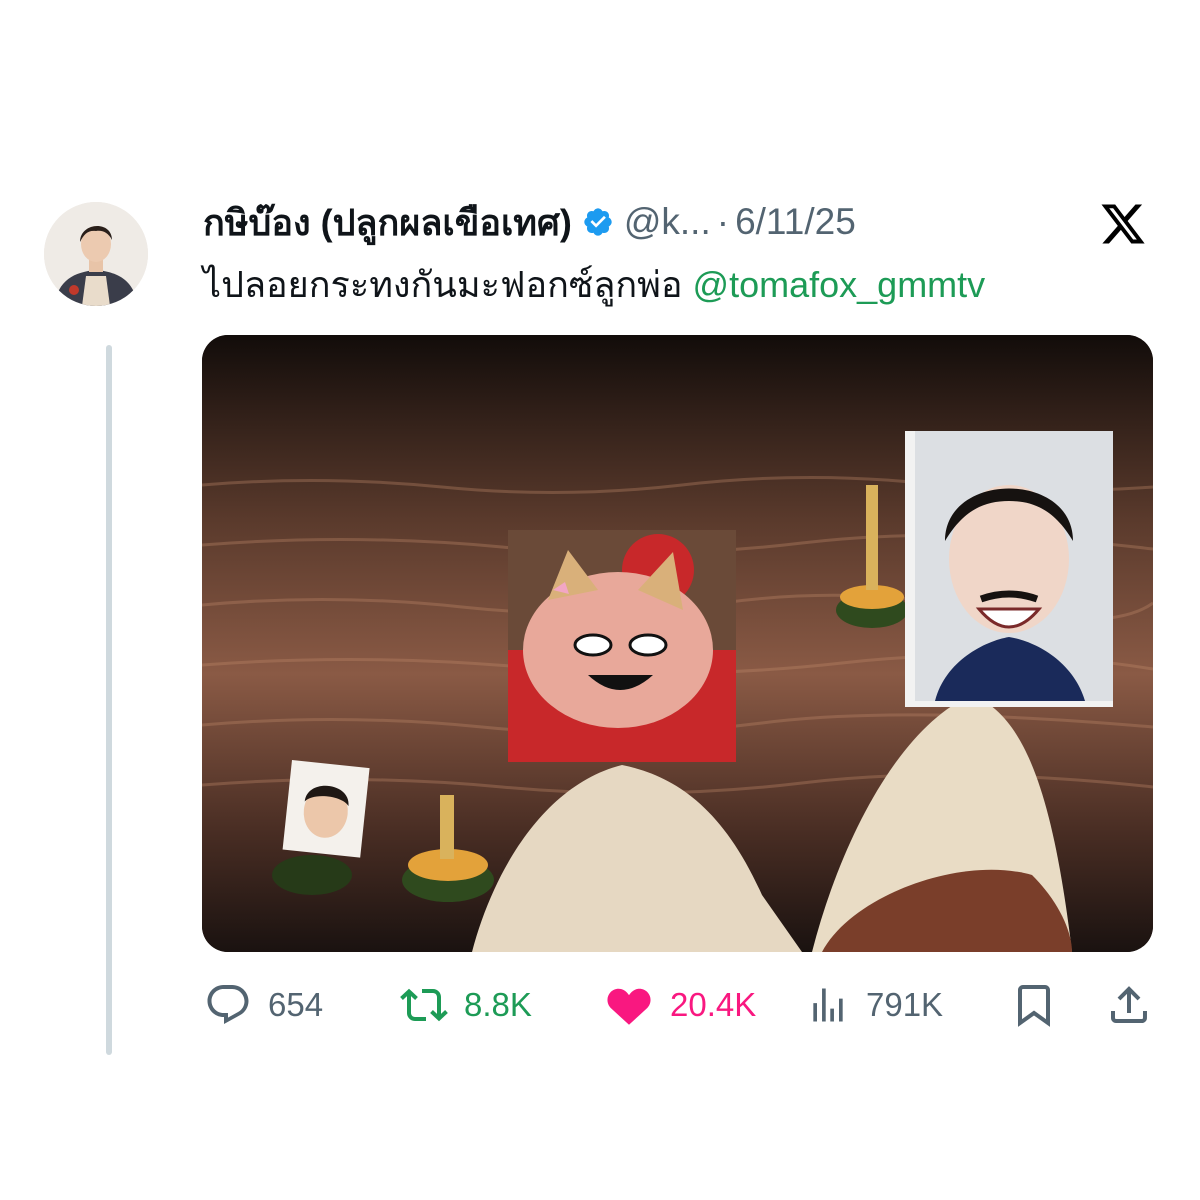 This screenshot has width=1200, height=1200. Describe the element at coordinates (598, 222) in the screenshot. I see `verified-badge-icon` at that location.